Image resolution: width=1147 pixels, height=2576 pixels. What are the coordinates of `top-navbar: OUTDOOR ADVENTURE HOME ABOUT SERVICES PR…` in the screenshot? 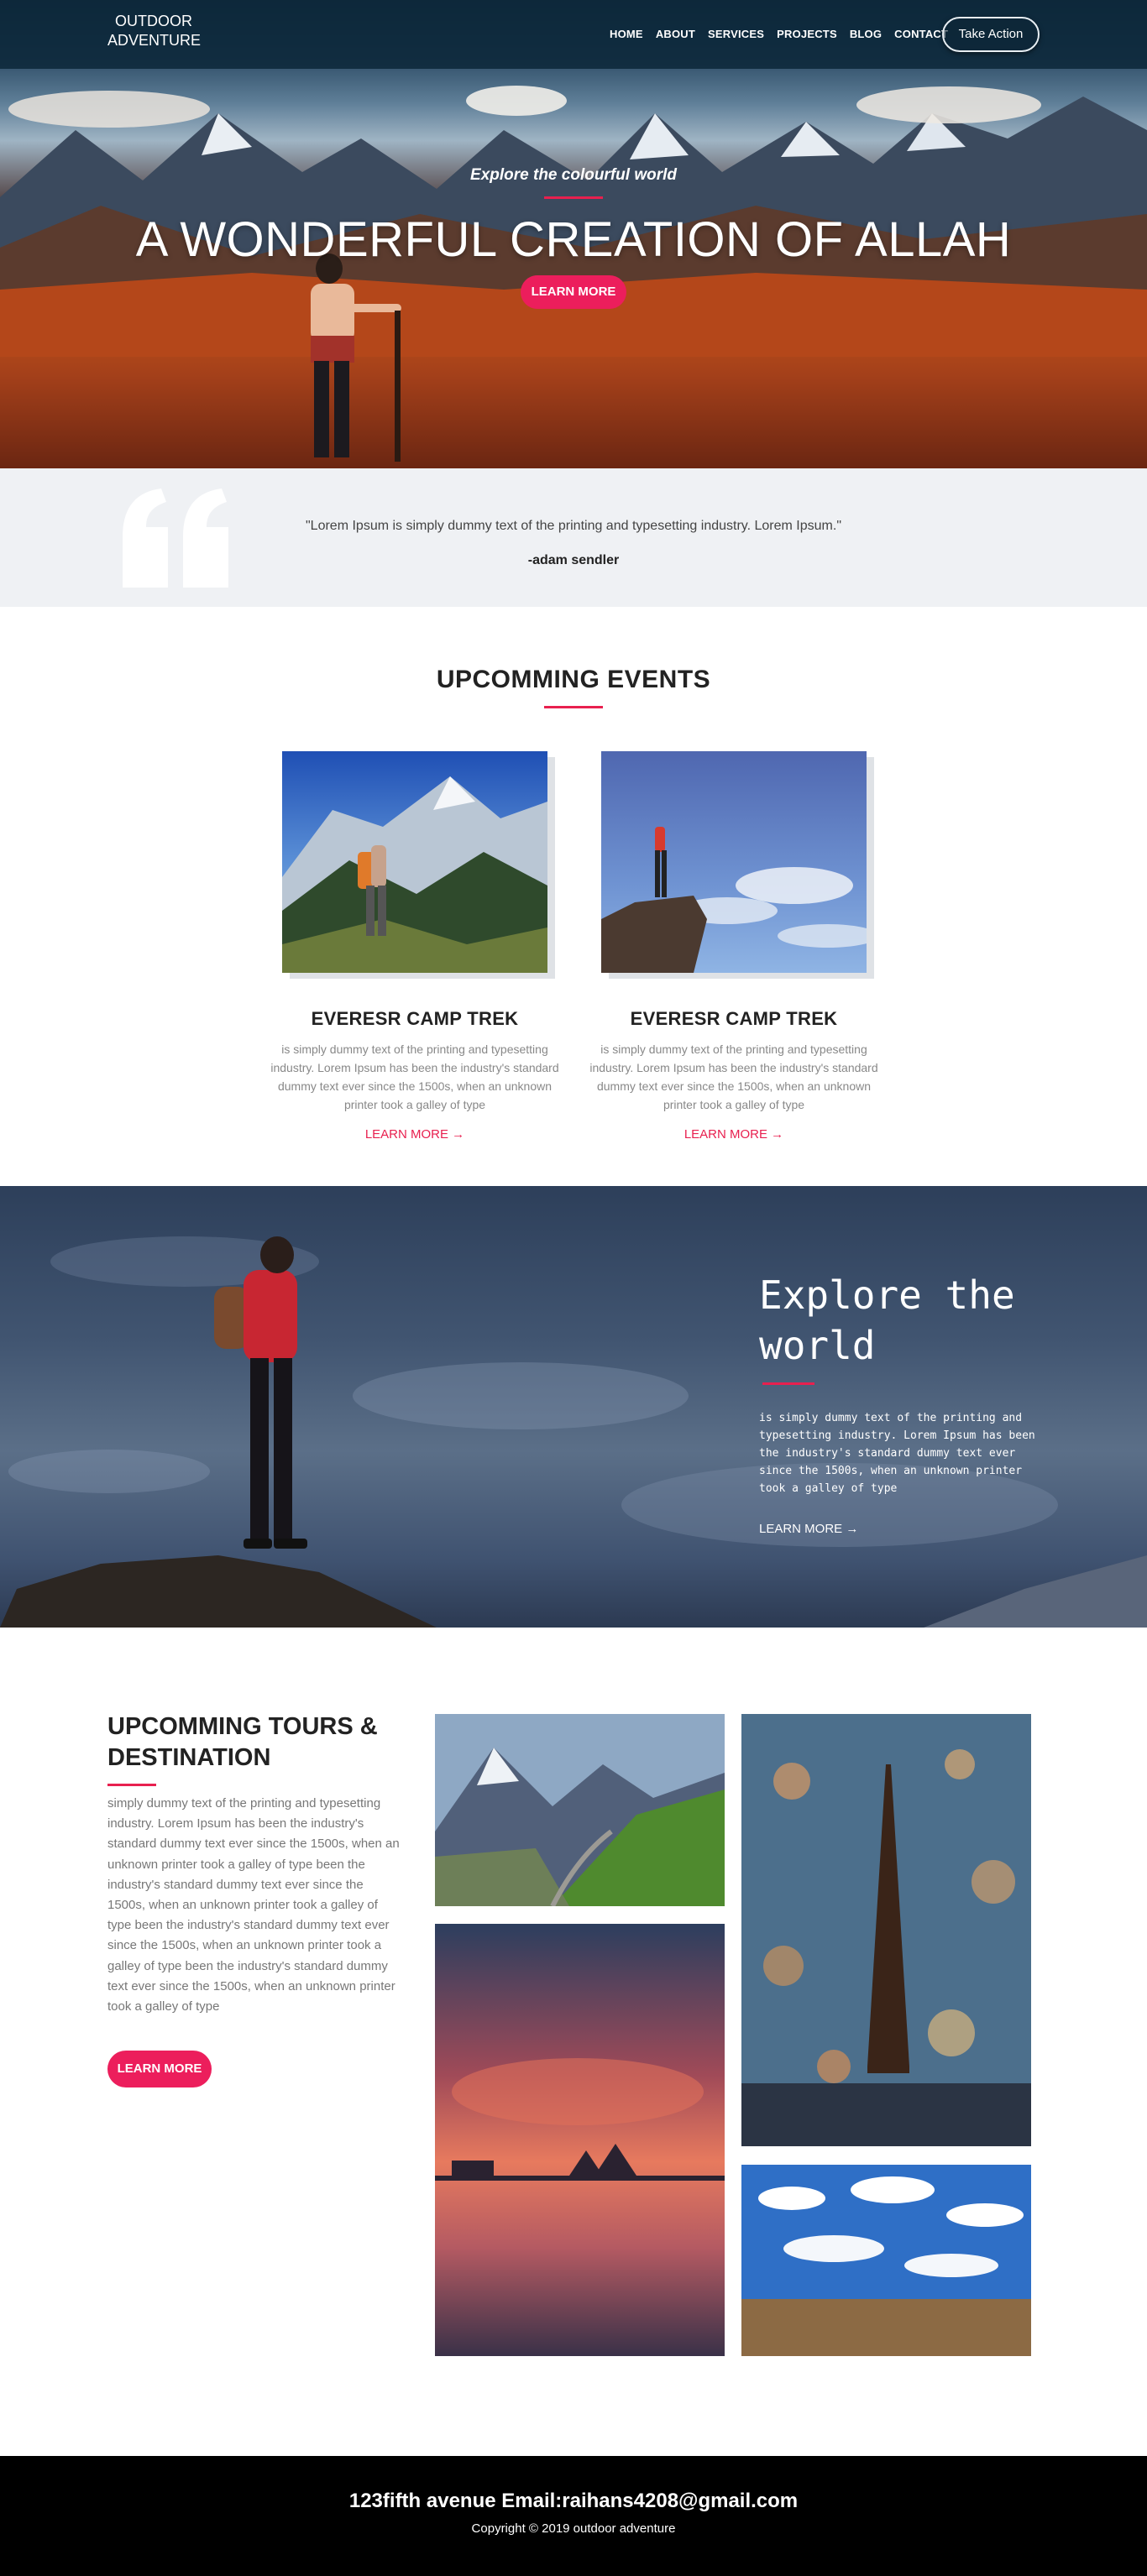 It's located at (573, 34).